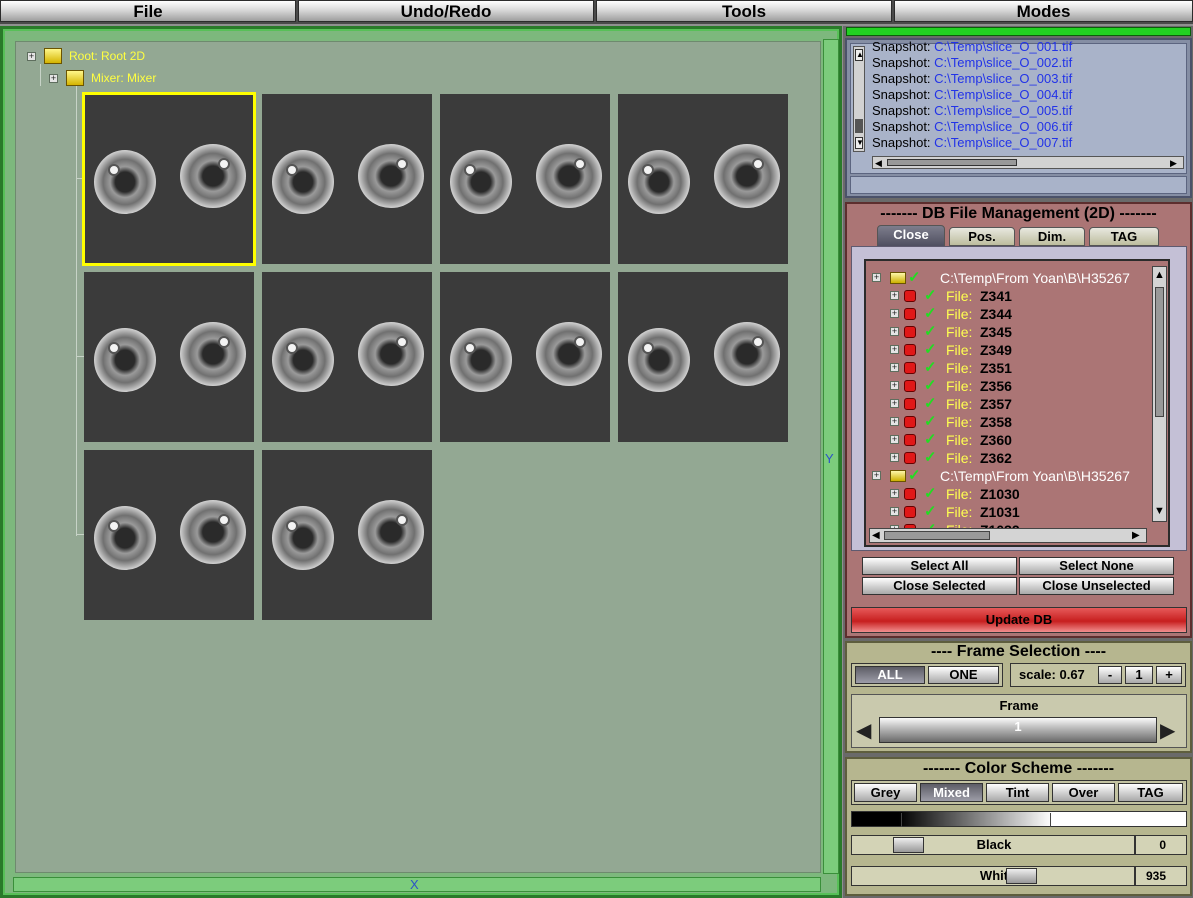  Describe the element at coordinates (831, 456) in the screenshot. I see `vertical-scrollbar: Y` at that location.